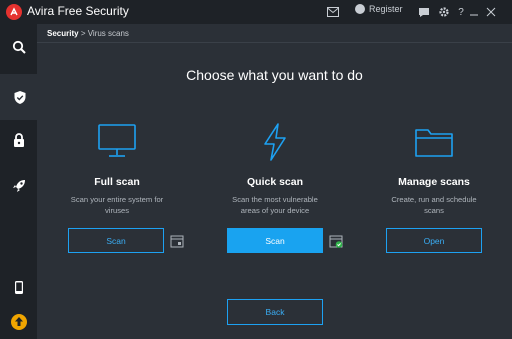 Image resolution: width=512 pixels, height=339 pixels. Describe the element at coordinates (434, 210) in the screenshot. I see `manage-scans-desc-line2: scans` at that location.